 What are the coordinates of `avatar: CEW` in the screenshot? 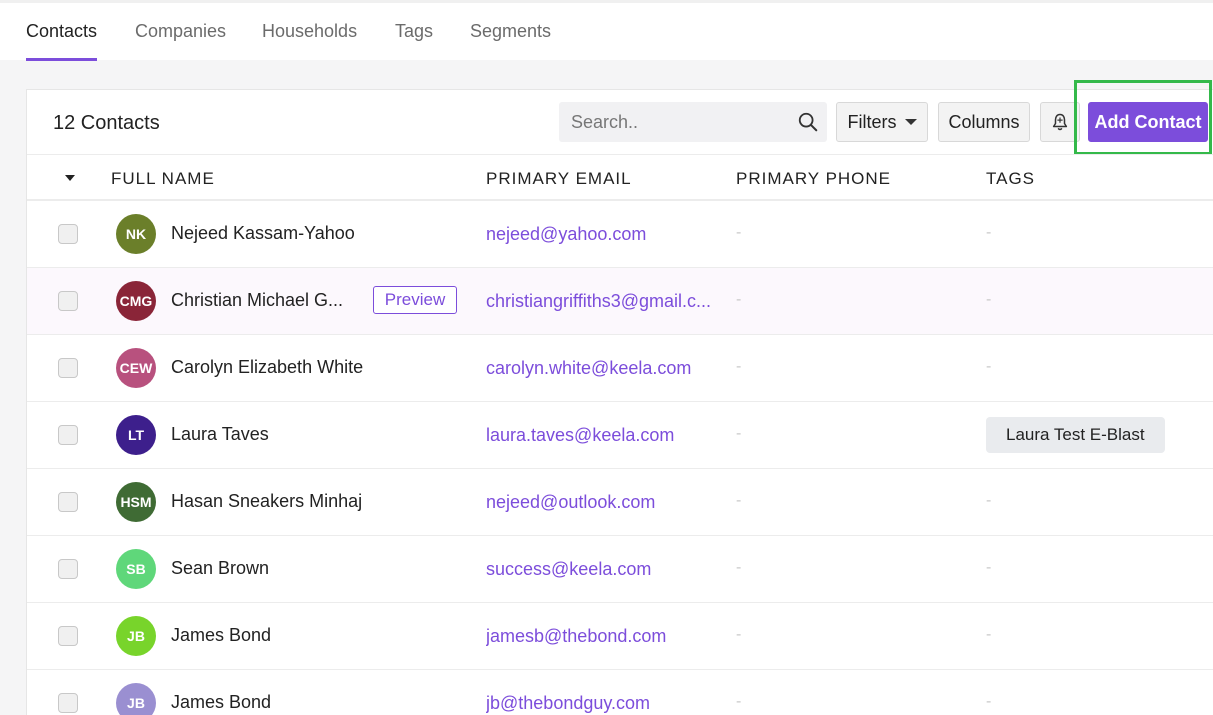 It's located at (136, 368).